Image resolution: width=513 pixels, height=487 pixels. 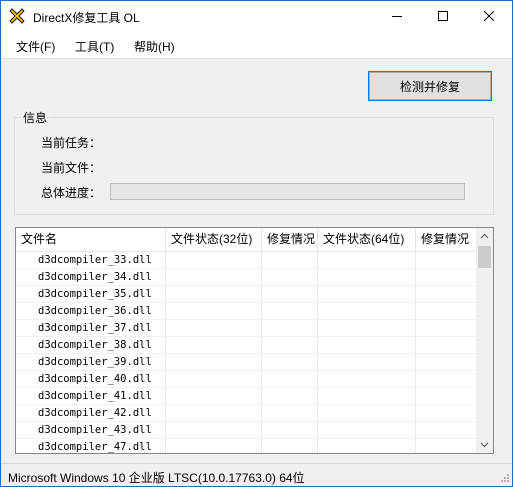 I want to click on resize-grip-icon, so click(x=504, y=479).